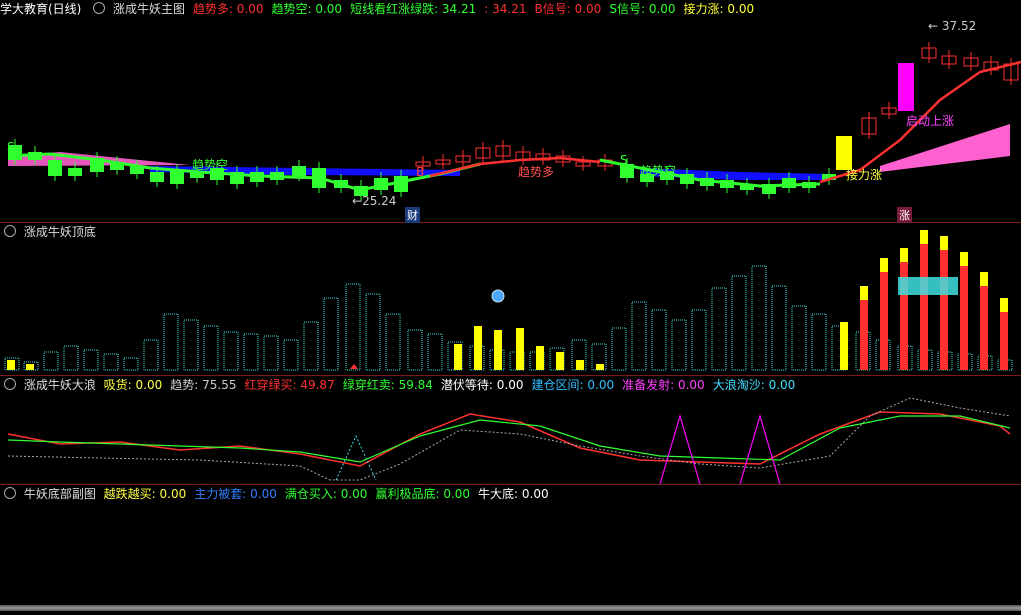 Image resolution: width=1021 pixels, height=615 pixels. What do you see at coordinates (642, 9) in the screenshot?
I see `indicator-field: S信号: 0.00` at bounding box center [642, 9].